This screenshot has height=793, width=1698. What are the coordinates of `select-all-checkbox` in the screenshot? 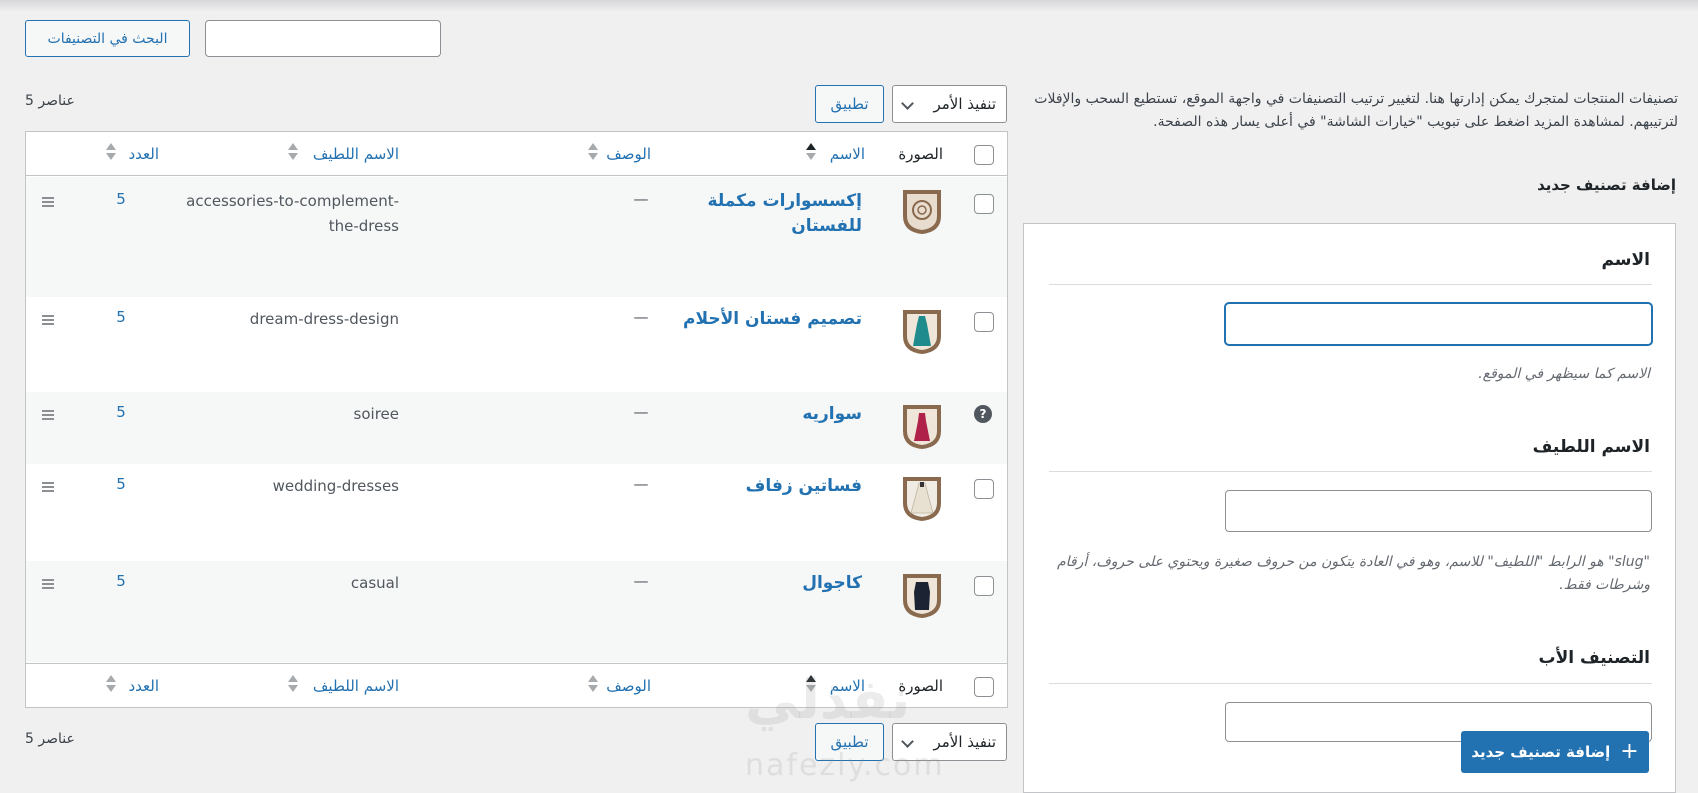 It's located at (984, 155).